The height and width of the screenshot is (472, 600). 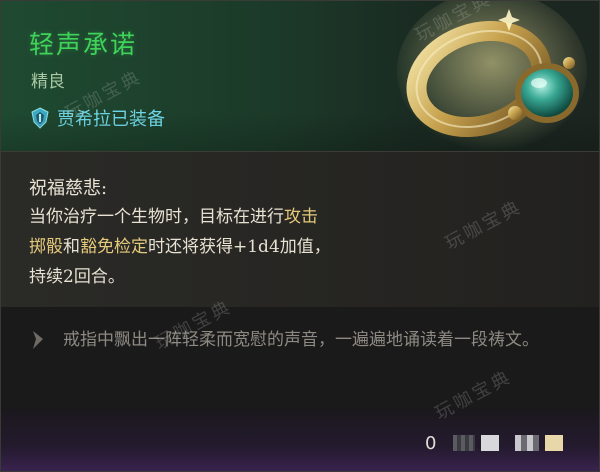 I want to click on item-value: 0, so click(x=431, y=443).